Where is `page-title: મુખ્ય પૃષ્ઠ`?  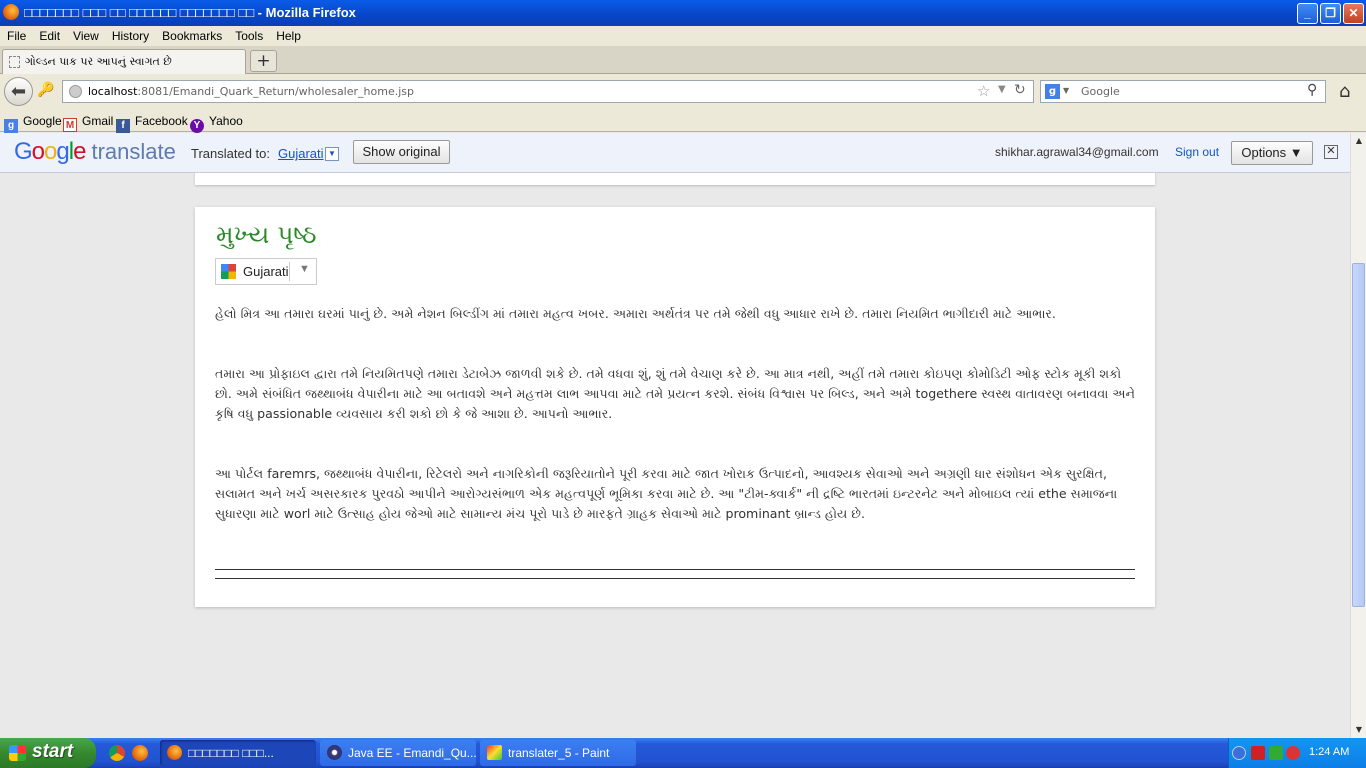 page-title: મુખ્ય પૃષ્ઠ is located at coordinates (266, 234).